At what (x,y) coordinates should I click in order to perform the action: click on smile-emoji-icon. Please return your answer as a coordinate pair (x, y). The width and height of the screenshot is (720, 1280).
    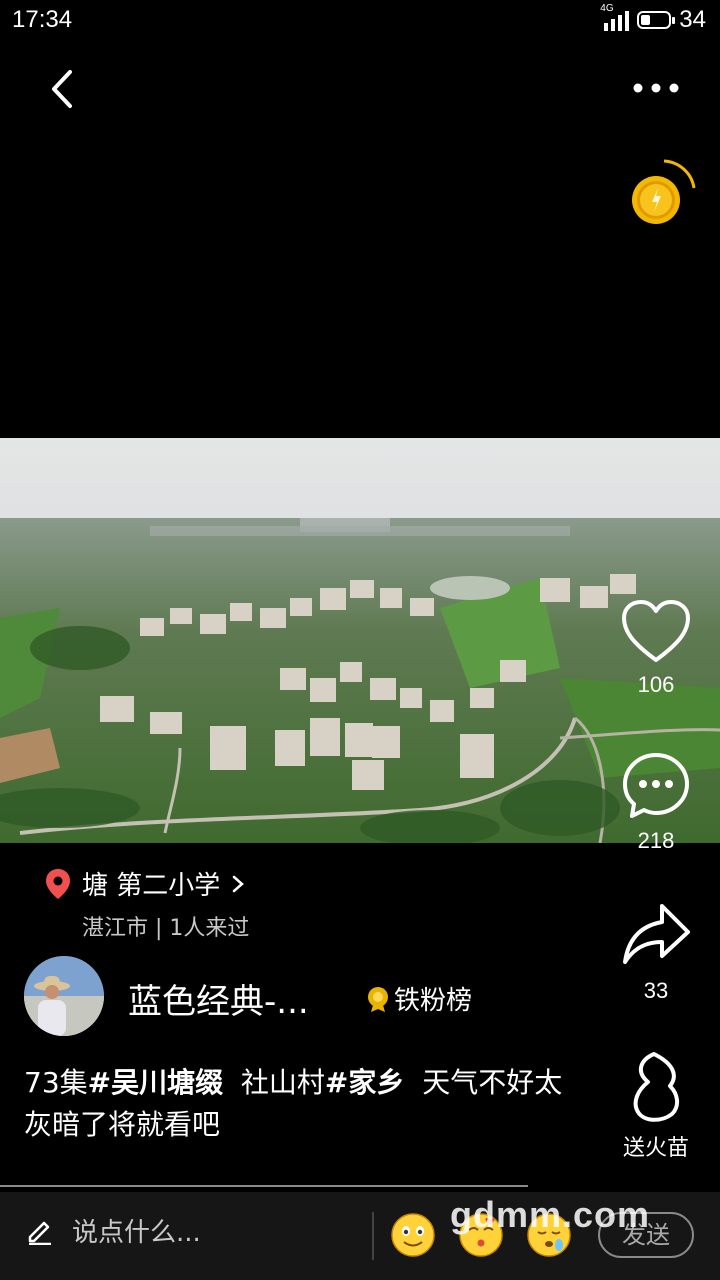
    Looking at the image, I should click on (413, 1235).